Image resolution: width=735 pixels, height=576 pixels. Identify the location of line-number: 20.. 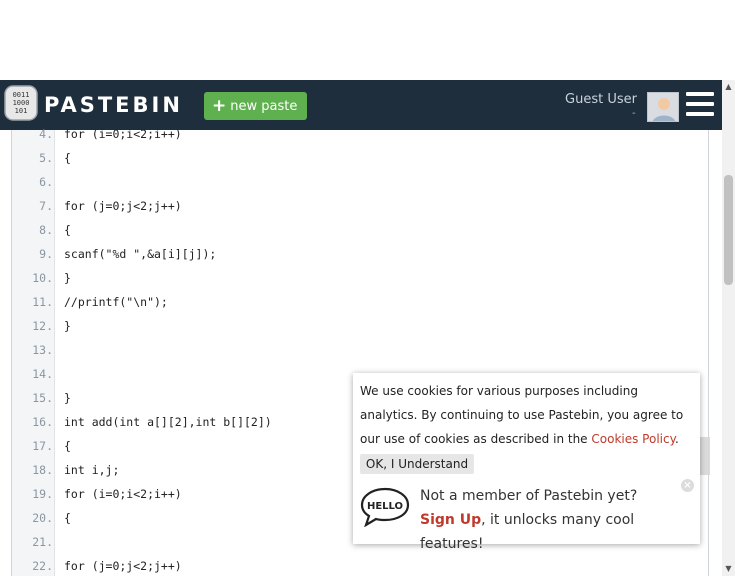
(42, 518).